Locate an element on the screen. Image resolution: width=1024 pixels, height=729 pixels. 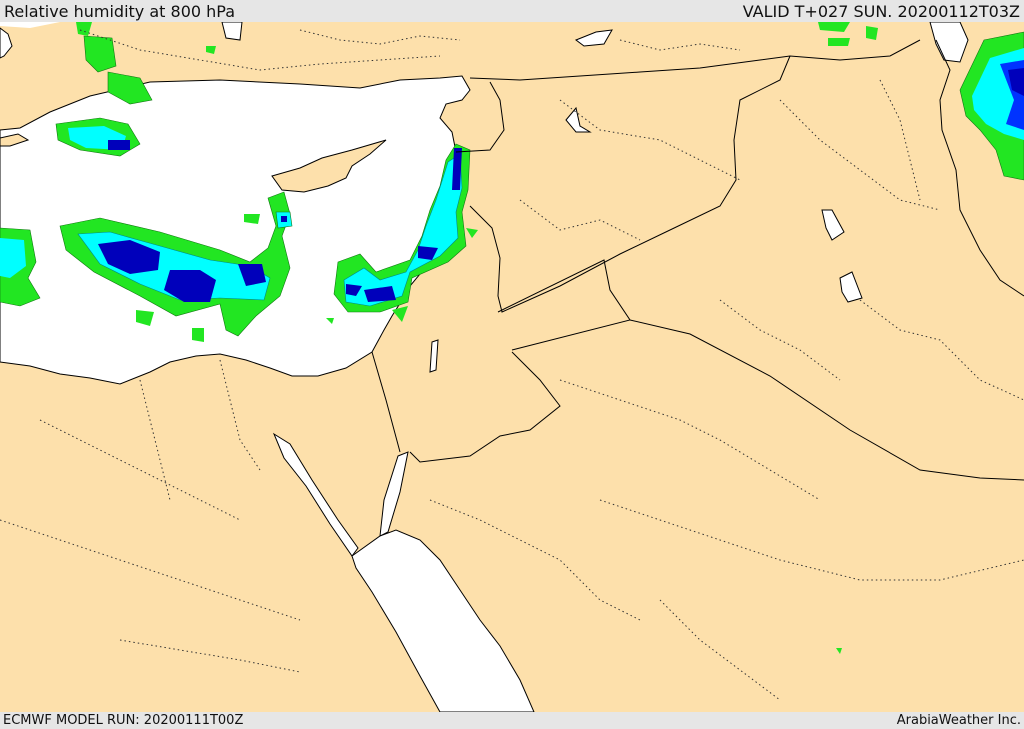
model-run: ECMWF MODEL RUN: 20200111T00Z is located at coordinates (123, 720).